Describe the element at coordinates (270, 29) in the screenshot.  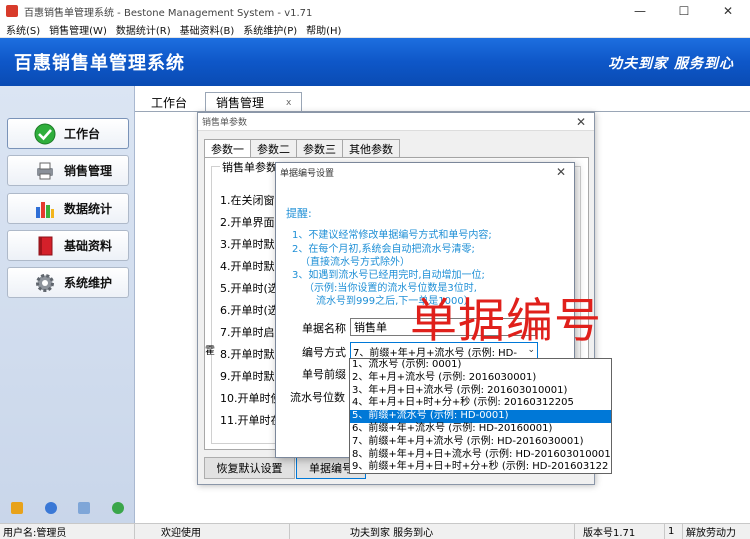
I see `menu-maintenance: 系统维护(P)` at that location.